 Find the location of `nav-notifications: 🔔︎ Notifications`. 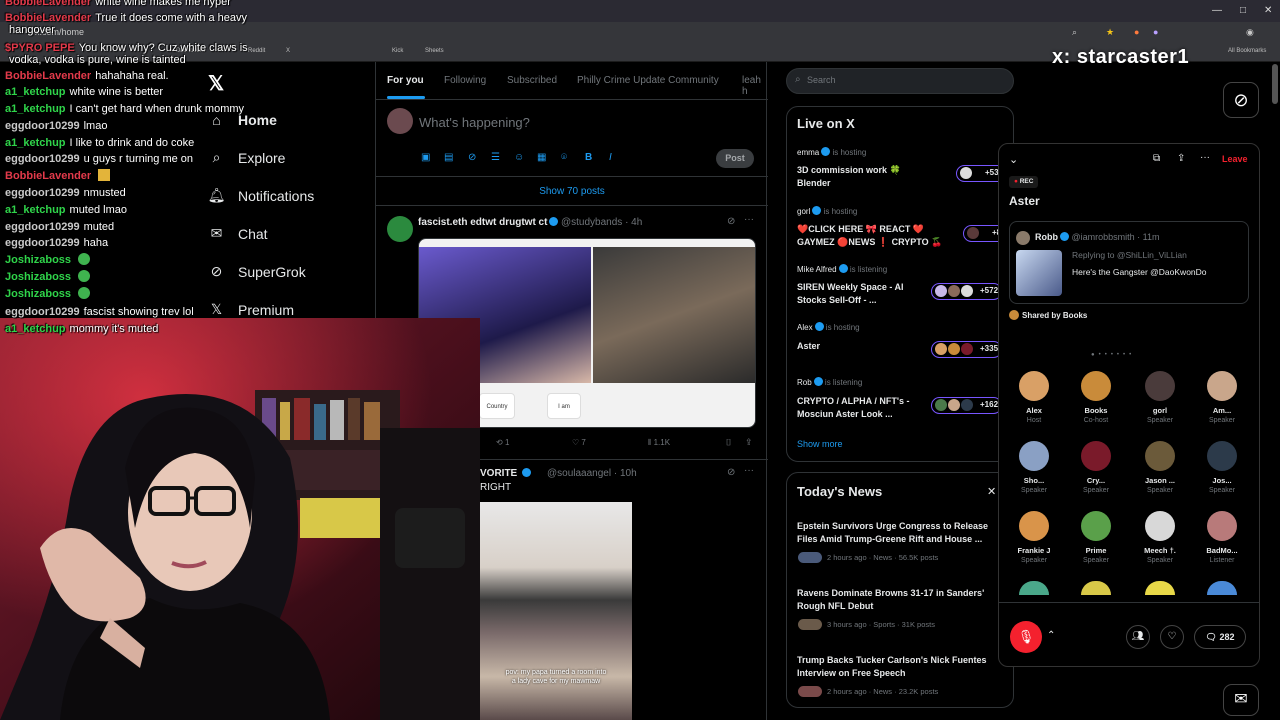

nav-notifications: 🔔︎ Notifications is located at coordinates (261, 195).